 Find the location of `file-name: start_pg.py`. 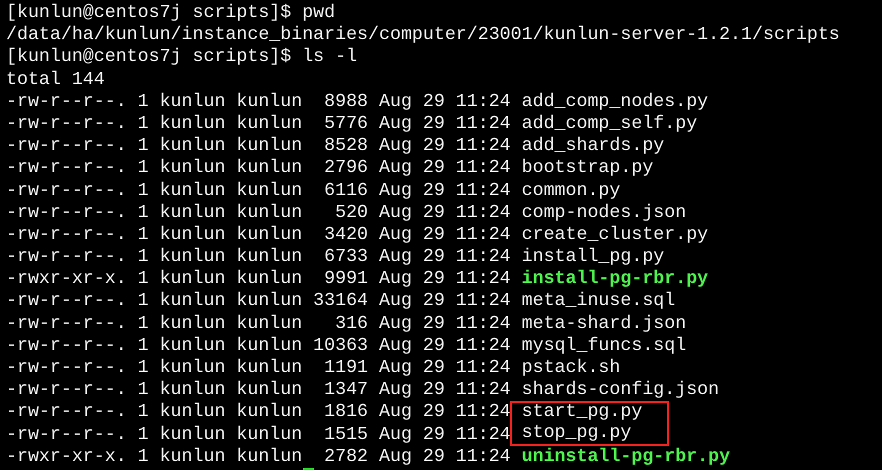

file-name: start_pg.py is located at coordinates (589, 412).